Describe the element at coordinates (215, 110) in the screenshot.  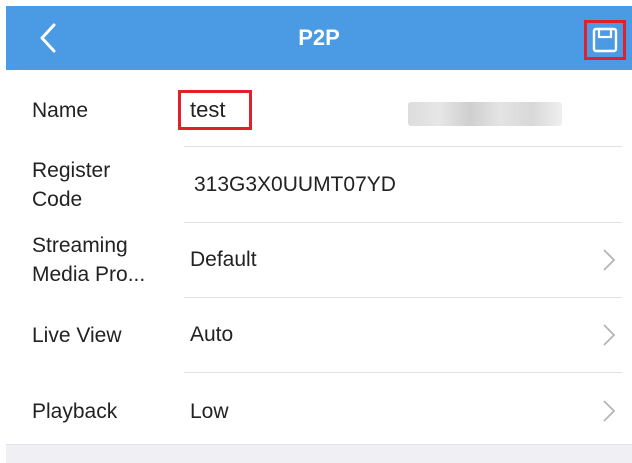
I see `name-input: test` at that location.